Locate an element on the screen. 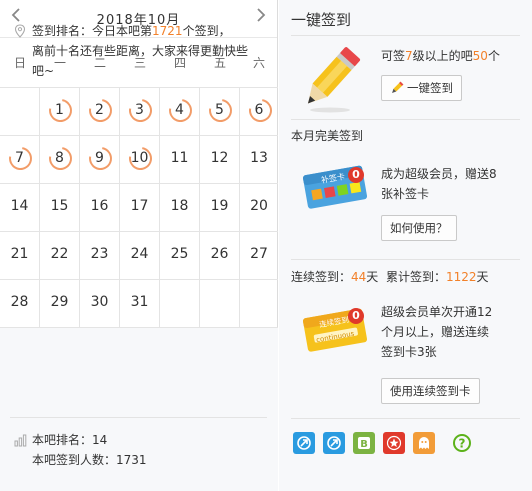 Image resolution: width=532 pixels, height=491 pixels. calendar-day: 15 is located at coordinates (60, 207).